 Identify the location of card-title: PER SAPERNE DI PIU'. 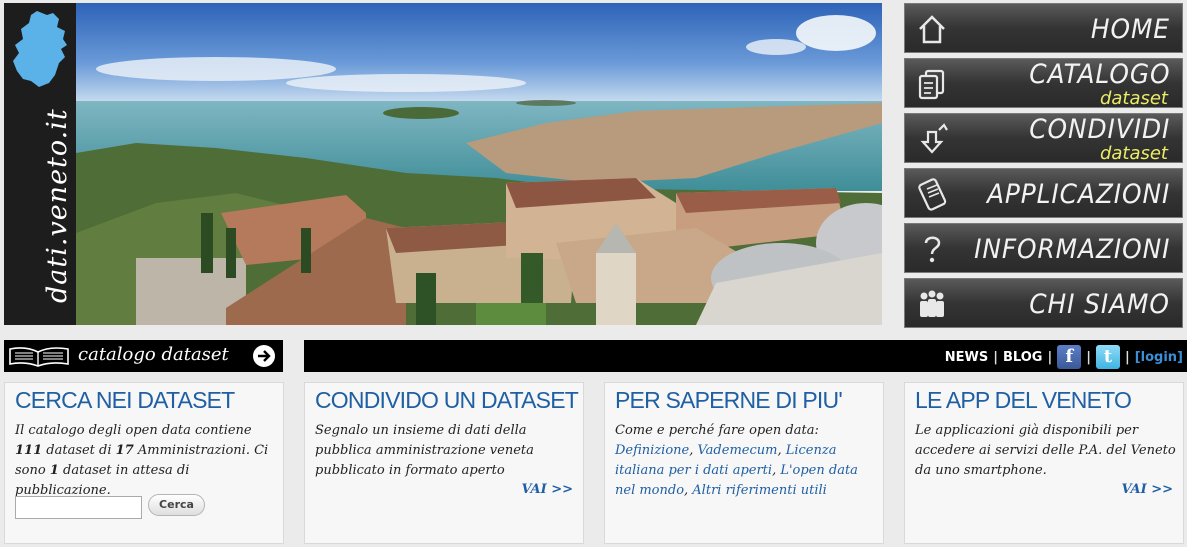
(729, 400).